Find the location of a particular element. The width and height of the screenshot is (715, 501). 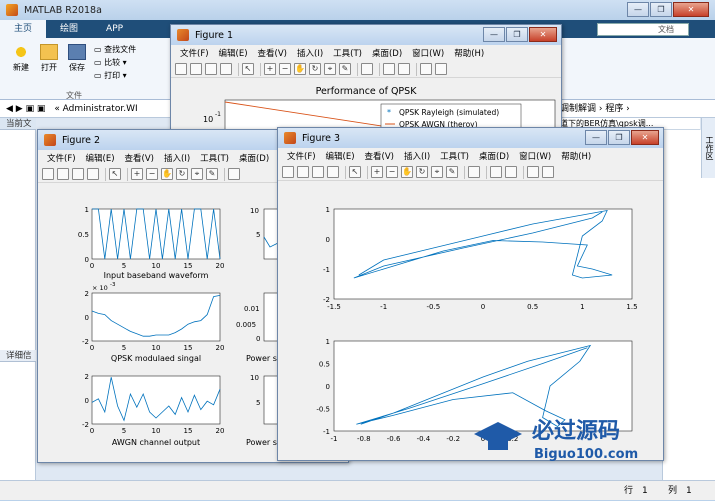

fig1-maximize-button: ❐ is located at coordinates (517, 34).